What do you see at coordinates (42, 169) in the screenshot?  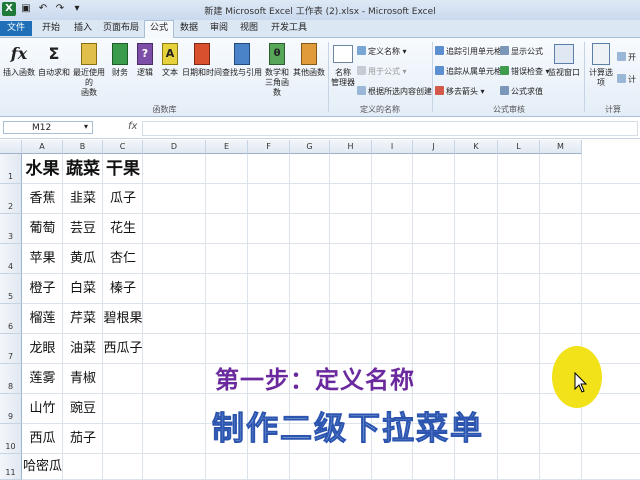 I see `cell-header: 水果` at bounding box center [42, 169].